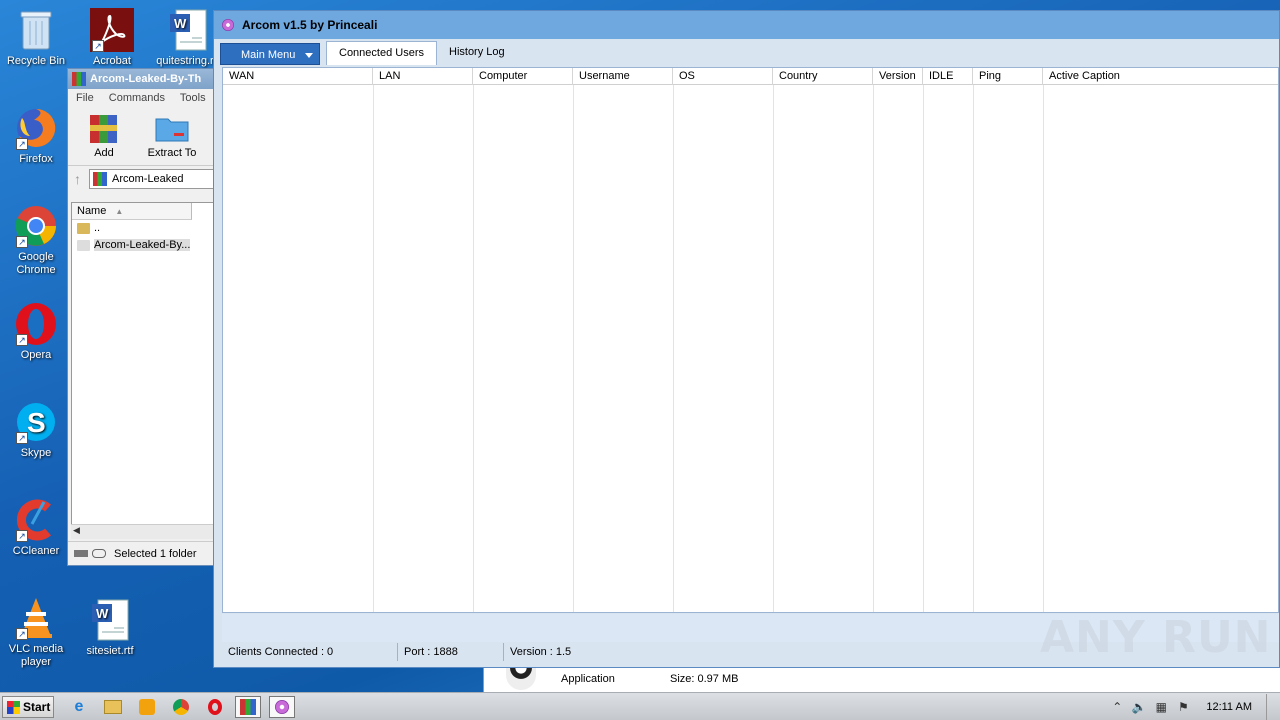 This screenshot has height=720, width=1280. What do you see at coordinates (1139, 707) in the screenshot?
I see `volume-icon: 🔈` at bounding box center [1139, 707].